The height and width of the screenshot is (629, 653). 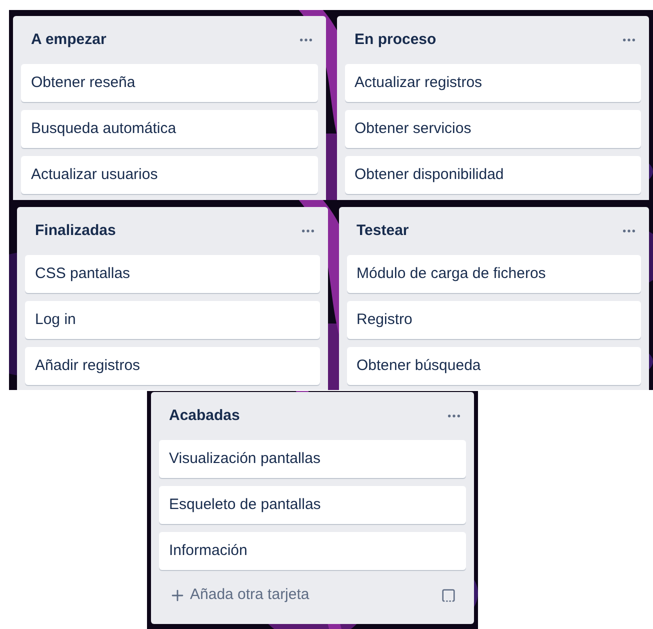 I want to click on task-card: Visualización pantallas, so click(x=312, y=459).